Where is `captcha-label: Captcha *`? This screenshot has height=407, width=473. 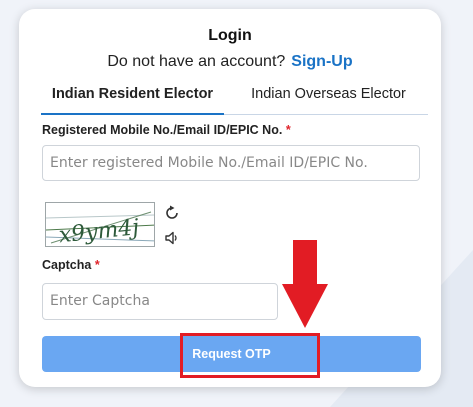 captcha-label: Captcha * is located at coordinates (71, 265).